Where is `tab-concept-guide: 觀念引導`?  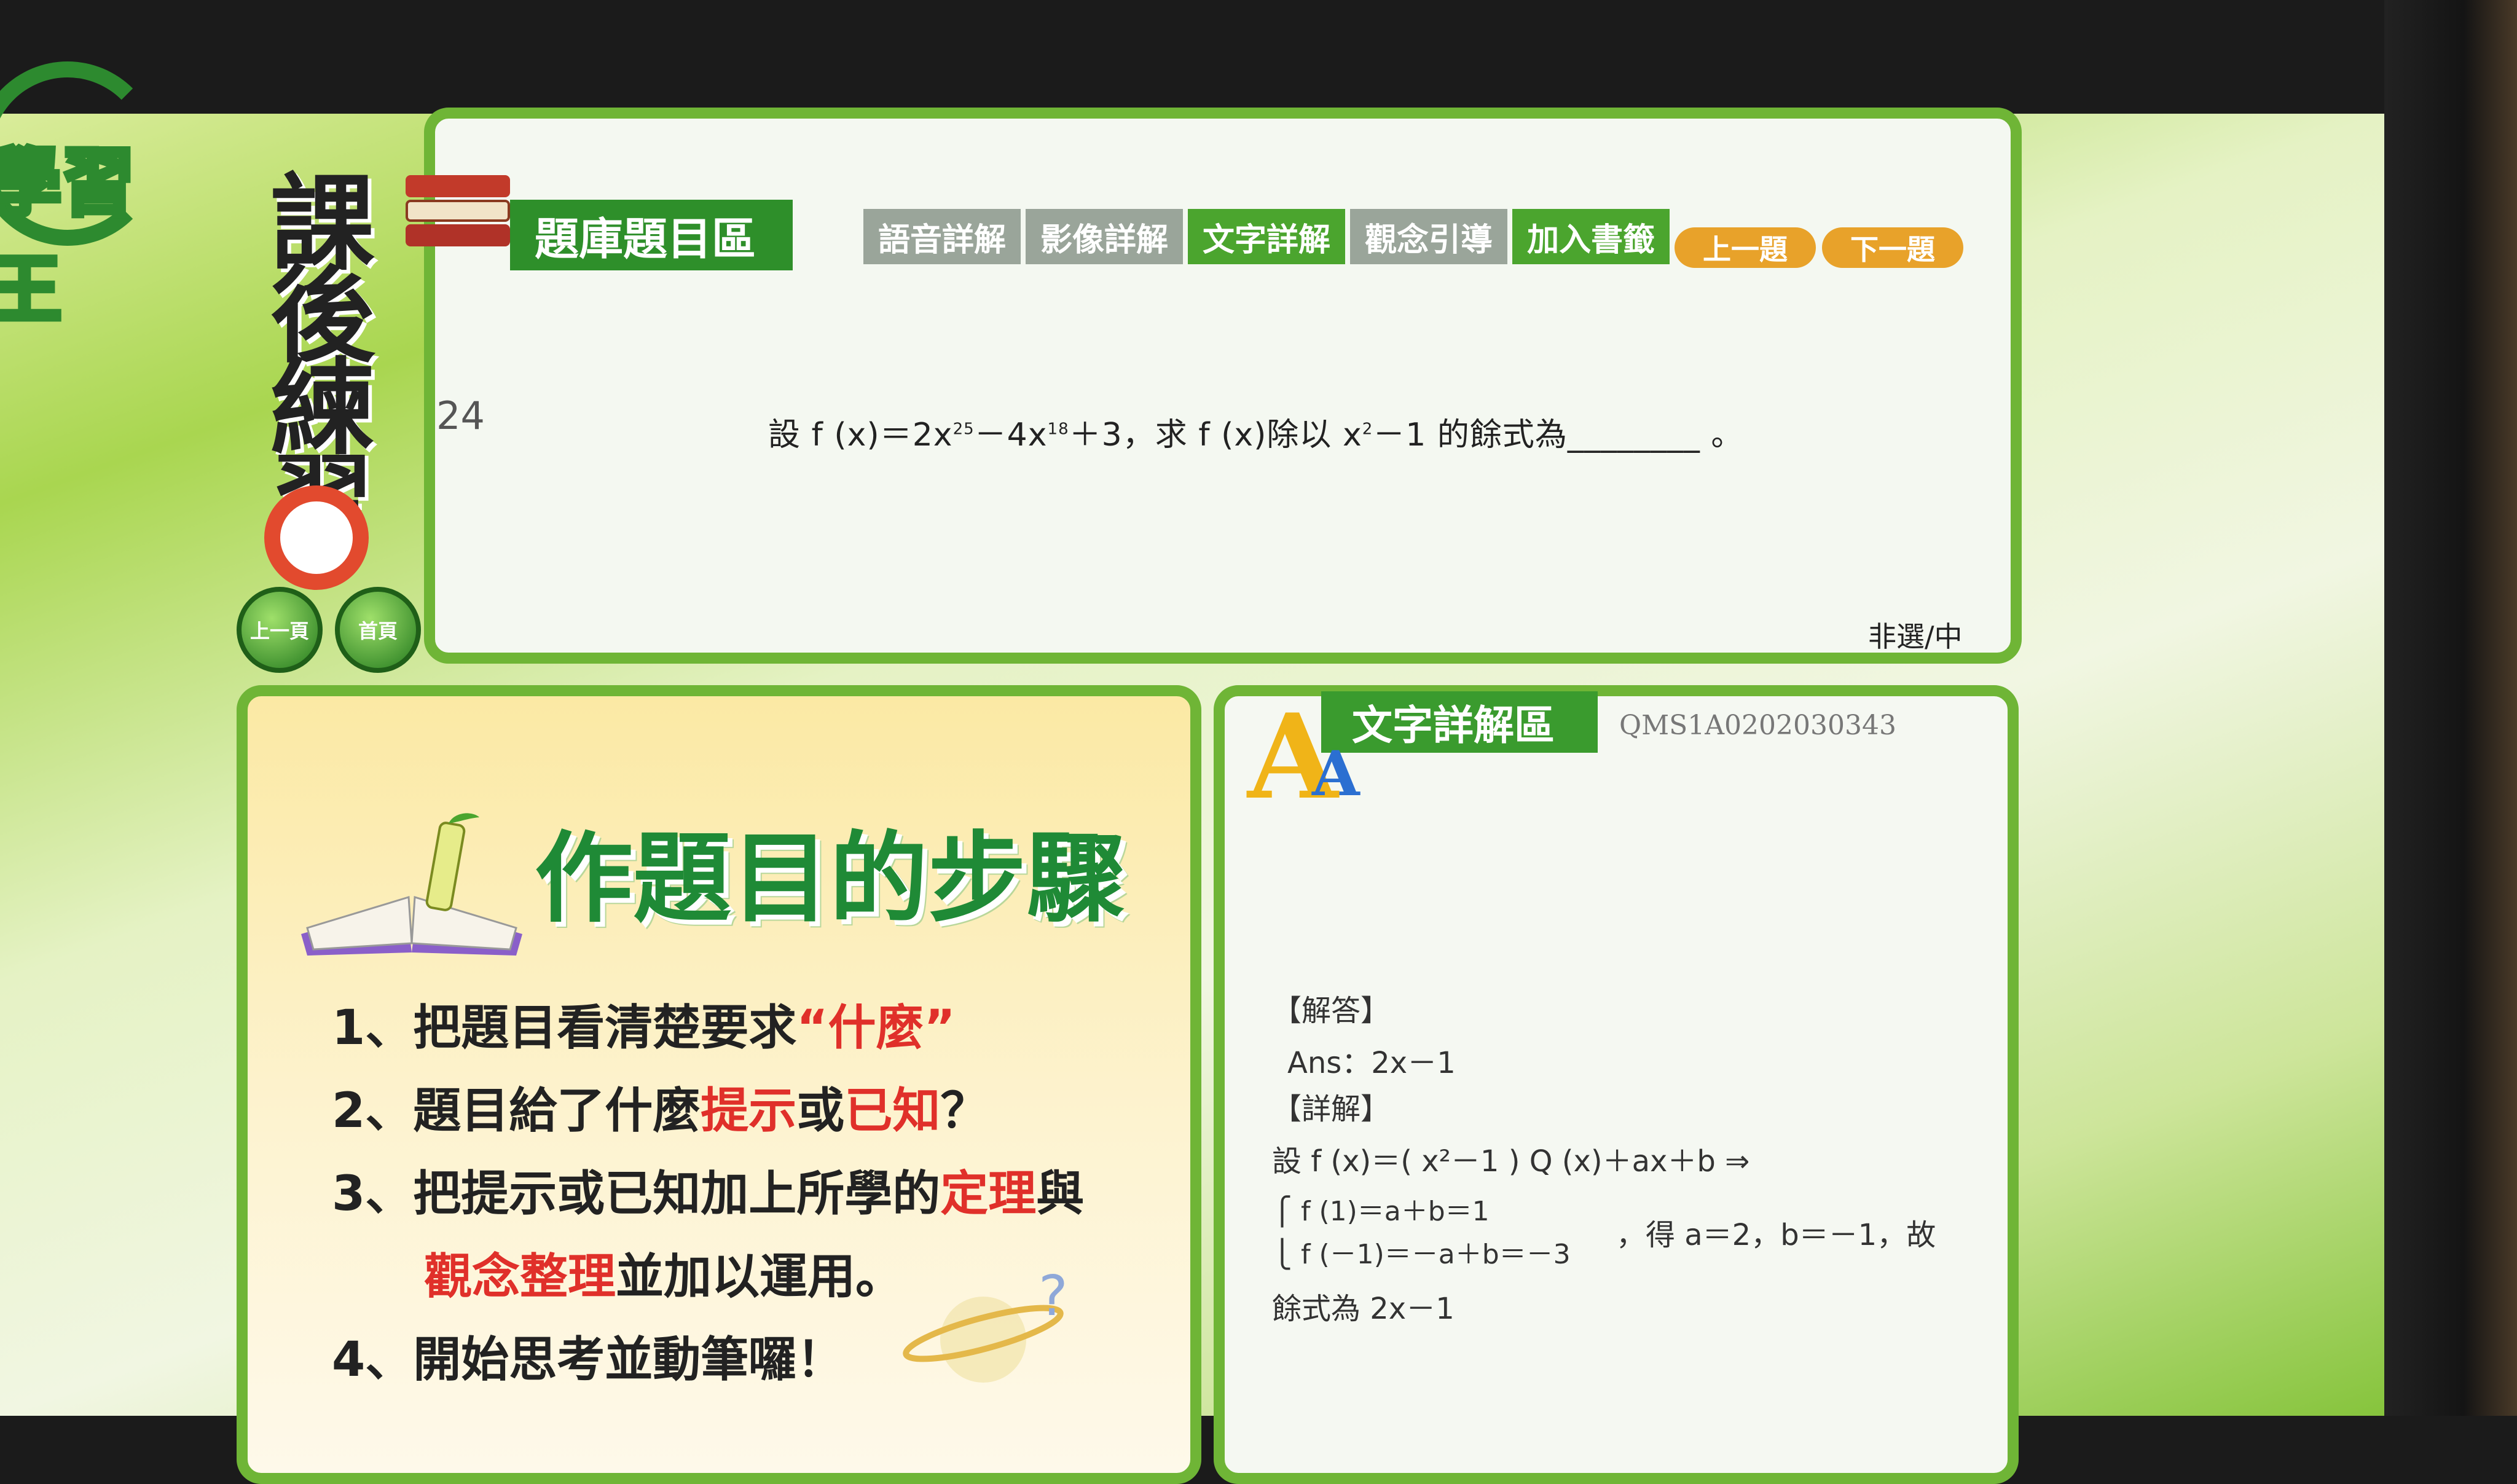 tab-concept-guide: 觀念引導 is located at coordinates (1429, 236).